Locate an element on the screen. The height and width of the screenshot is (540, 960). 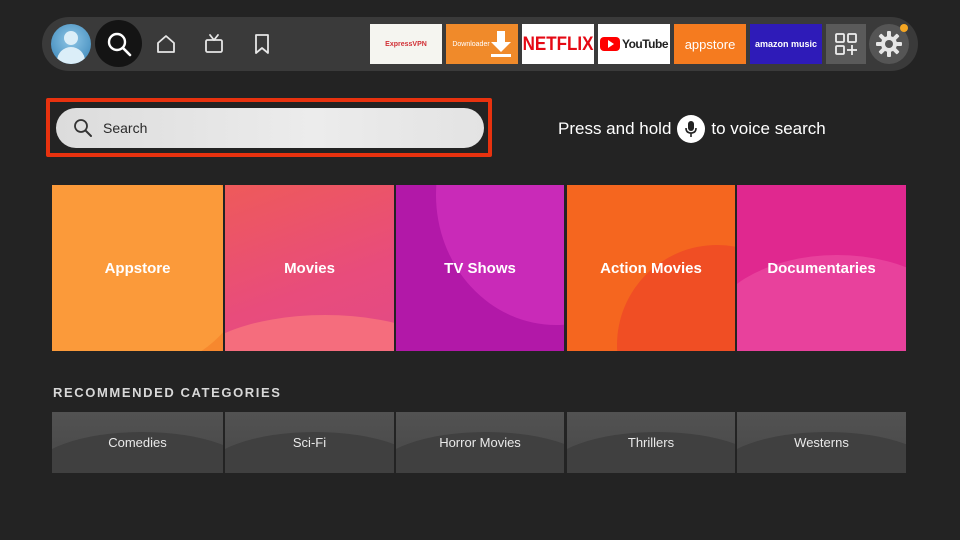
search-icon is located at coordinates (119, 44).